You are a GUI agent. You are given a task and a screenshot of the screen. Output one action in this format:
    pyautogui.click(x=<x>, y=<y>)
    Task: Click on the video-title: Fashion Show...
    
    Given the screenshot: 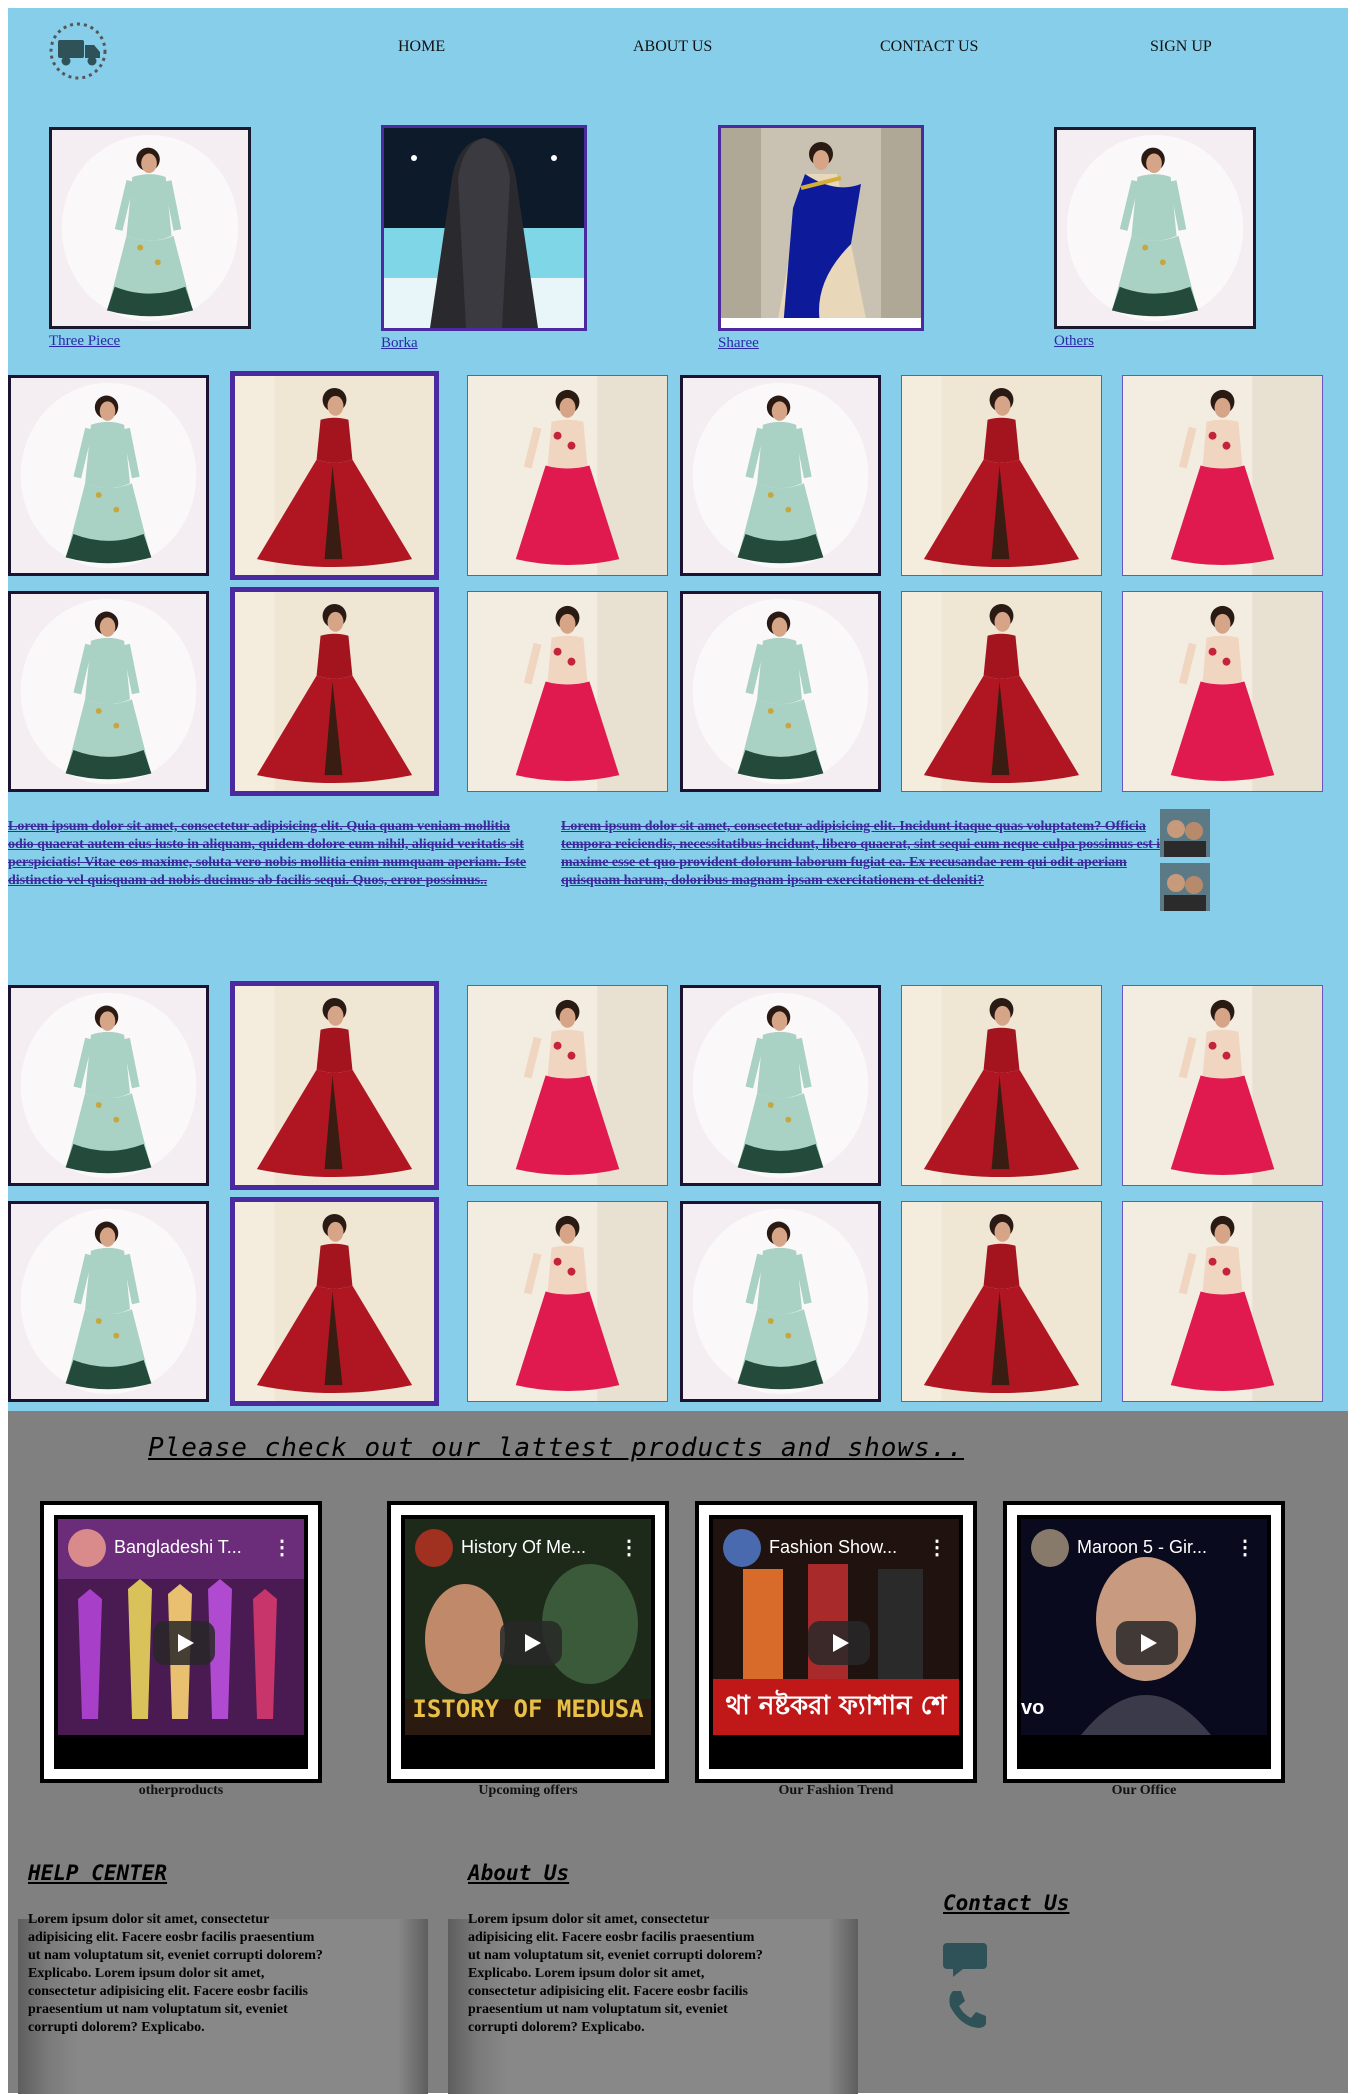 What is the action you would take?
    pyautogui.click(x=833, y=1547)
    